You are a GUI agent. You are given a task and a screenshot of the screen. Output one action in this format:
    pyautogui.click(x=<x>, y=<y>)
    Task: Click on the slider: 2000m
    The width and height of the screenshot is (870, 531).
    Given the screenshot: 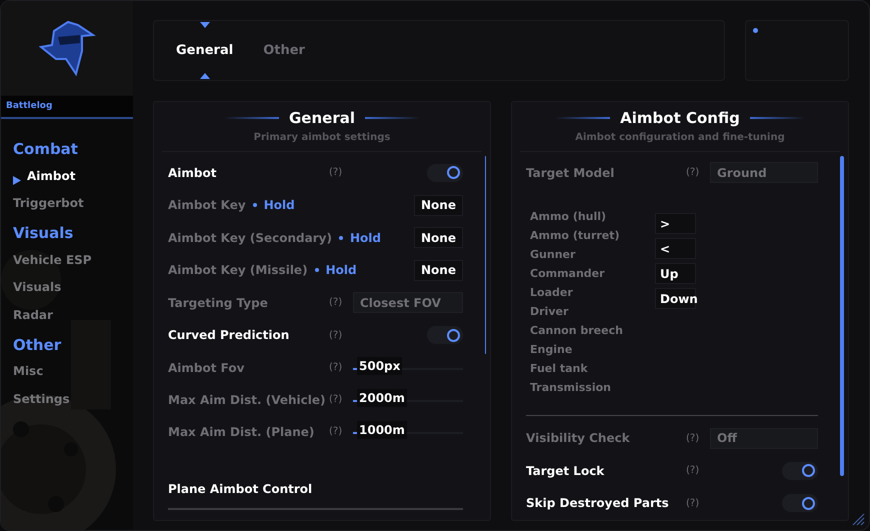 What is the action you would take?
    pyautogui.click(x=408, y=400)
    